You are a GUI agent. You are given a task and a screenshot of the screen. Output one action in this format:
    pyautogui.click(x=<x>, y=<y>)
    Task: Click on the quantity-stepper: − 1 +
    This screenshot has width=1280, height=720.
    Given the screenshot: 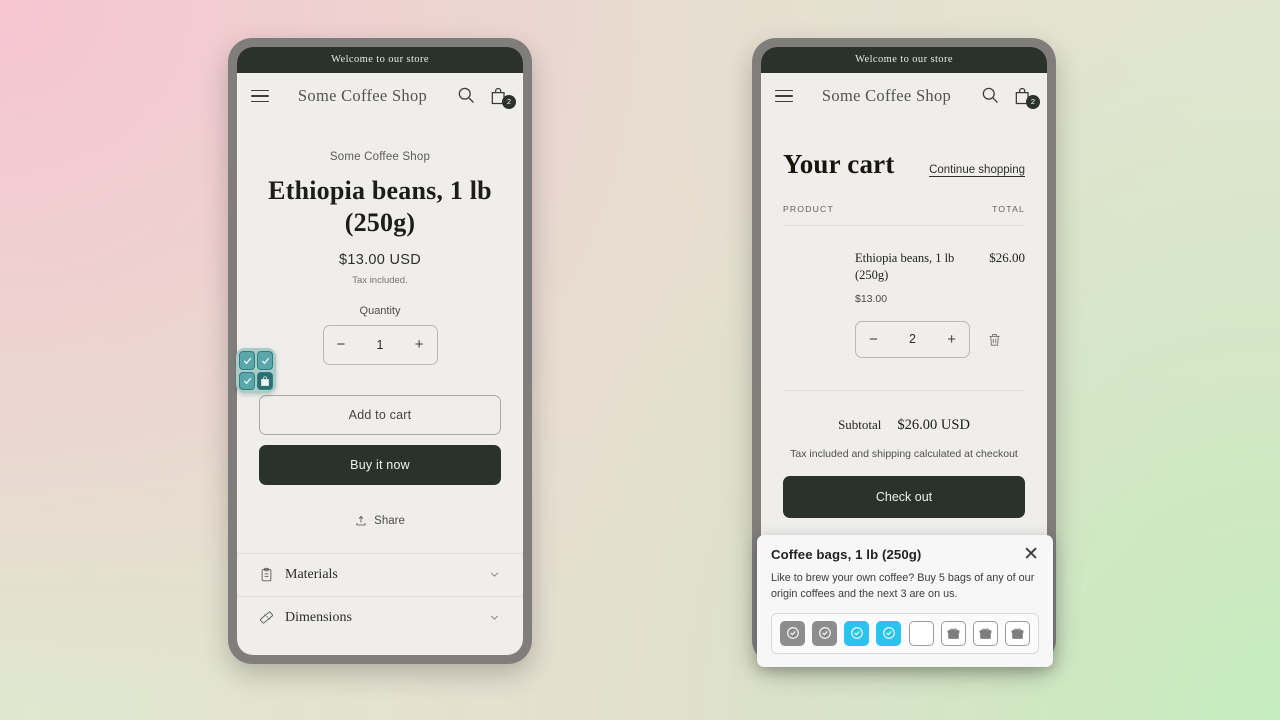 What is the action you would take?
    pyautogui.click(x=380, y=344)
    